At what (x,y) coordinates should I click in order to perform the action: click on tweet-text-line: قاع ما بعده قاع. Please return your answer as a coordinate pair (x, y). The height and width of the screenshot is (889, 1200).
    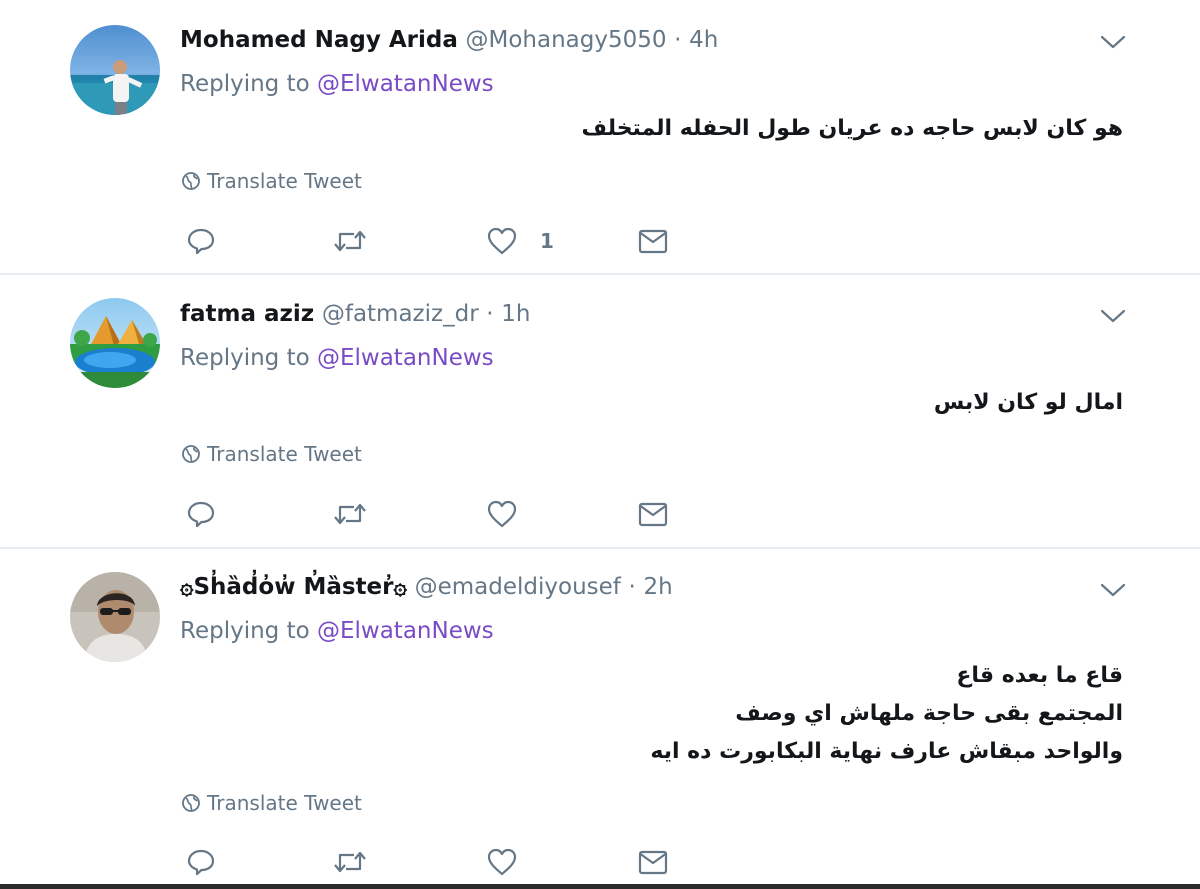
    Looking at the image, I should click on (1039, 675).